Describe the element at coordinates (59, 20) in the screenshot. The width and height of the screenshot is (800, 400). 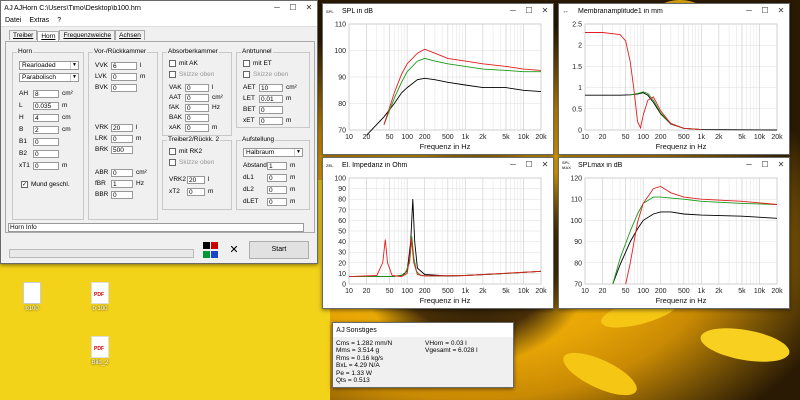
I see `menu-help: ?` at that location.